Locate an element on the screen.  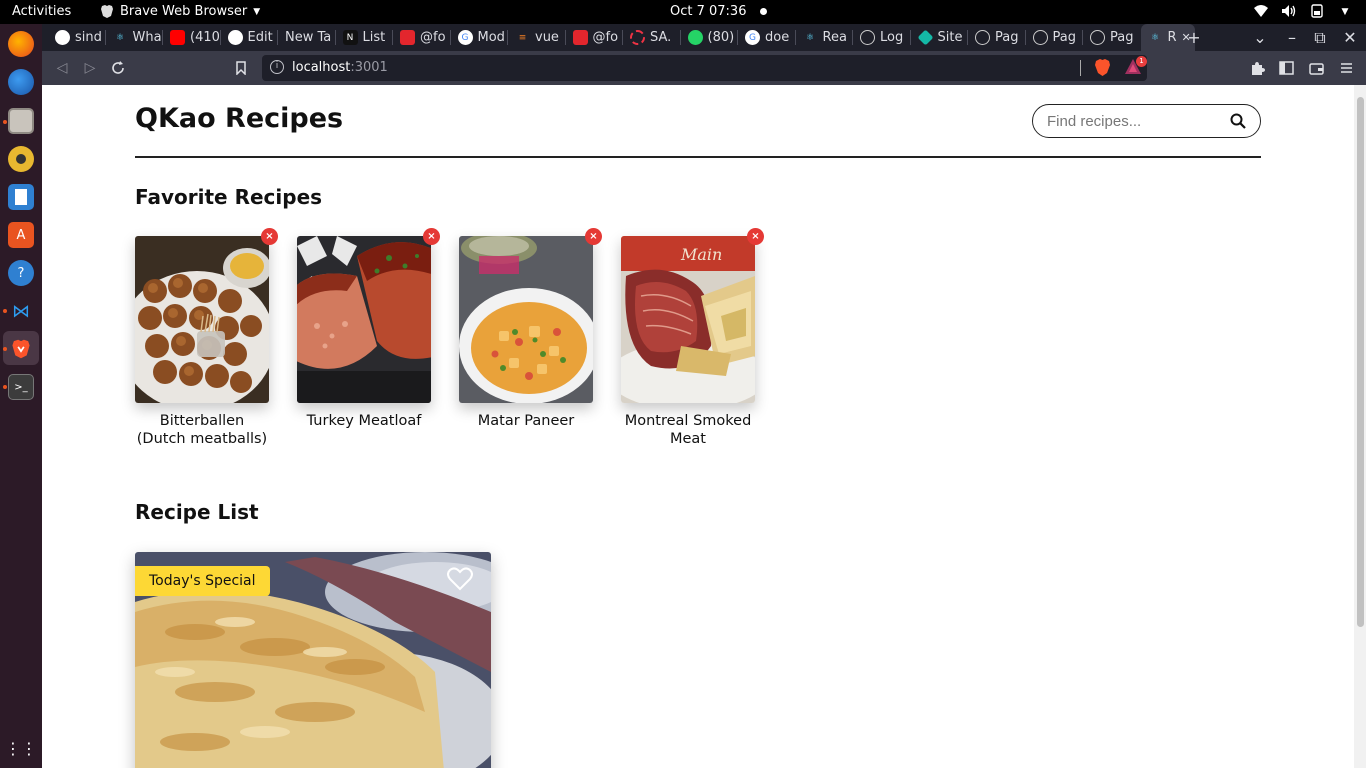
bookmark-icon is located at coordinates (241, 68).